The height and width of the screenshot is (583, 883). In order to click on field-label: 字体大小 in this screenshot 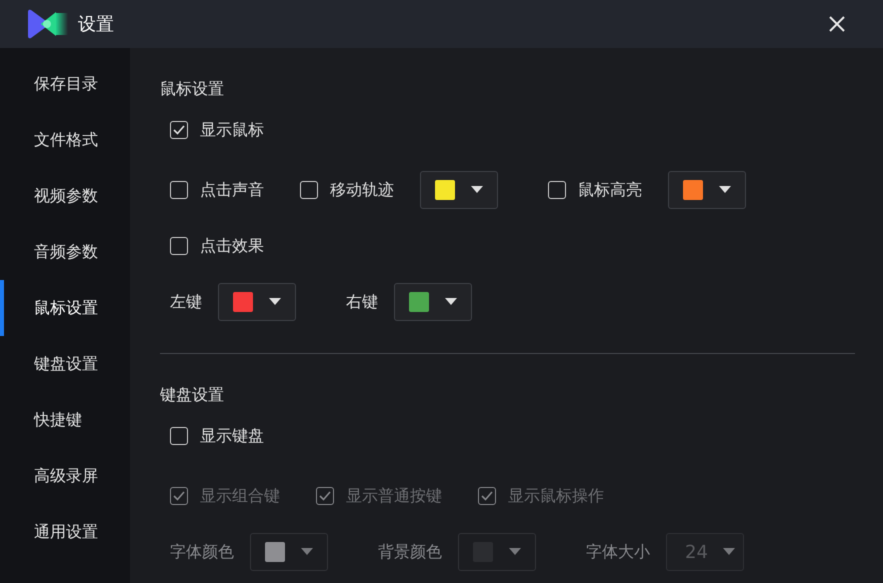, I will do `click(618, 552)`.